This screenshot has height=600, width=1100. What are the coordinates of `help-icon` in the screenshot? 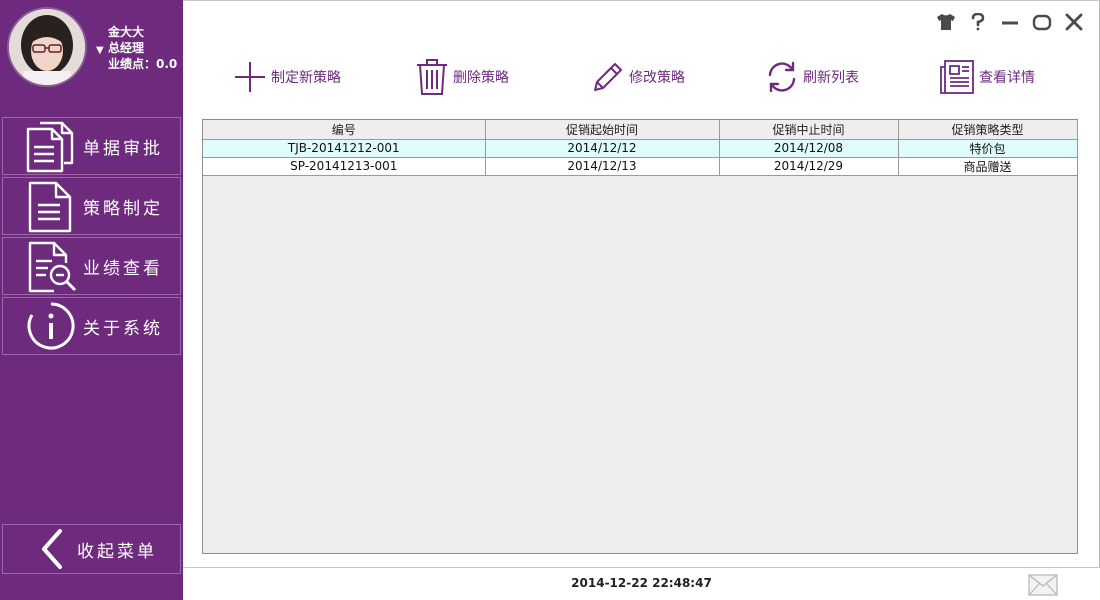 It's located at (978, 22).